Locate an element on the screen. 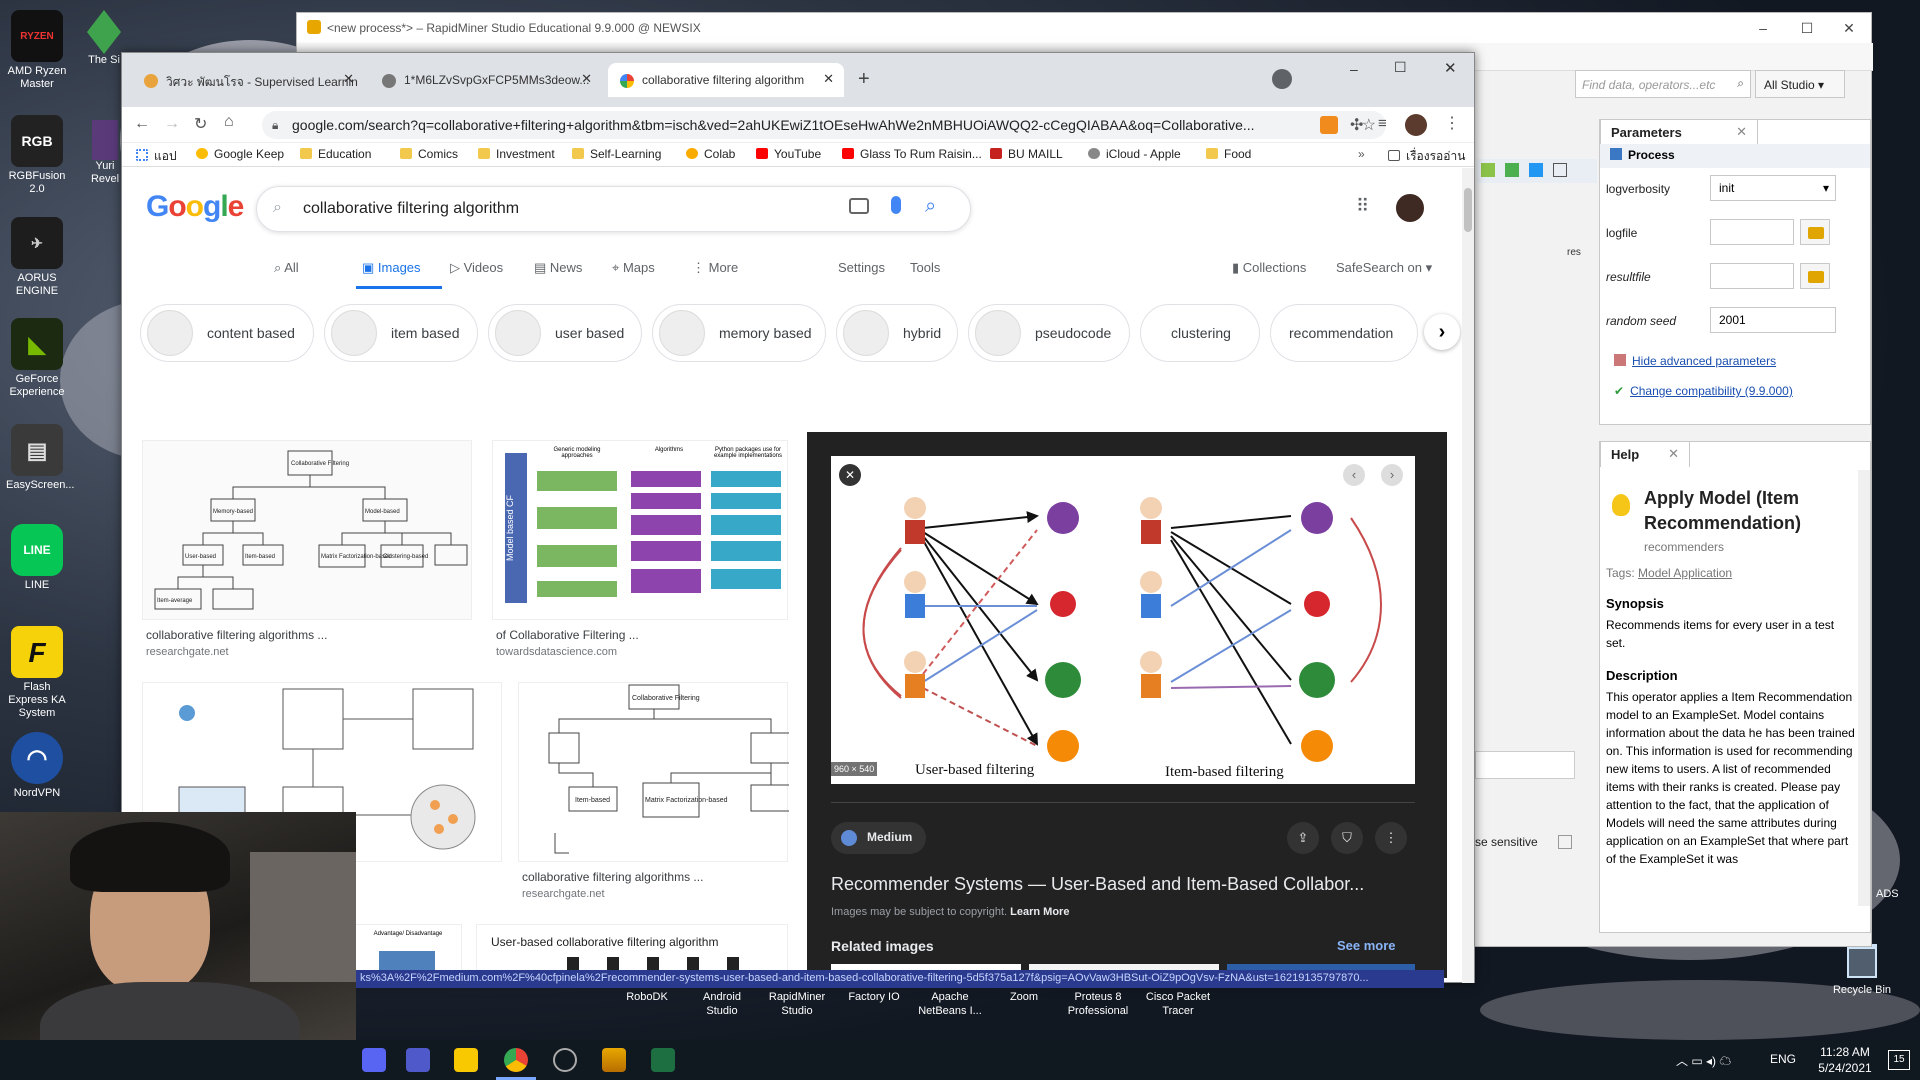 Image resolution: width=1920 pixels, height=1080 pixels. safesearch-toggle: SafeSearch on ▾ is located at coordinates (1384, 268).